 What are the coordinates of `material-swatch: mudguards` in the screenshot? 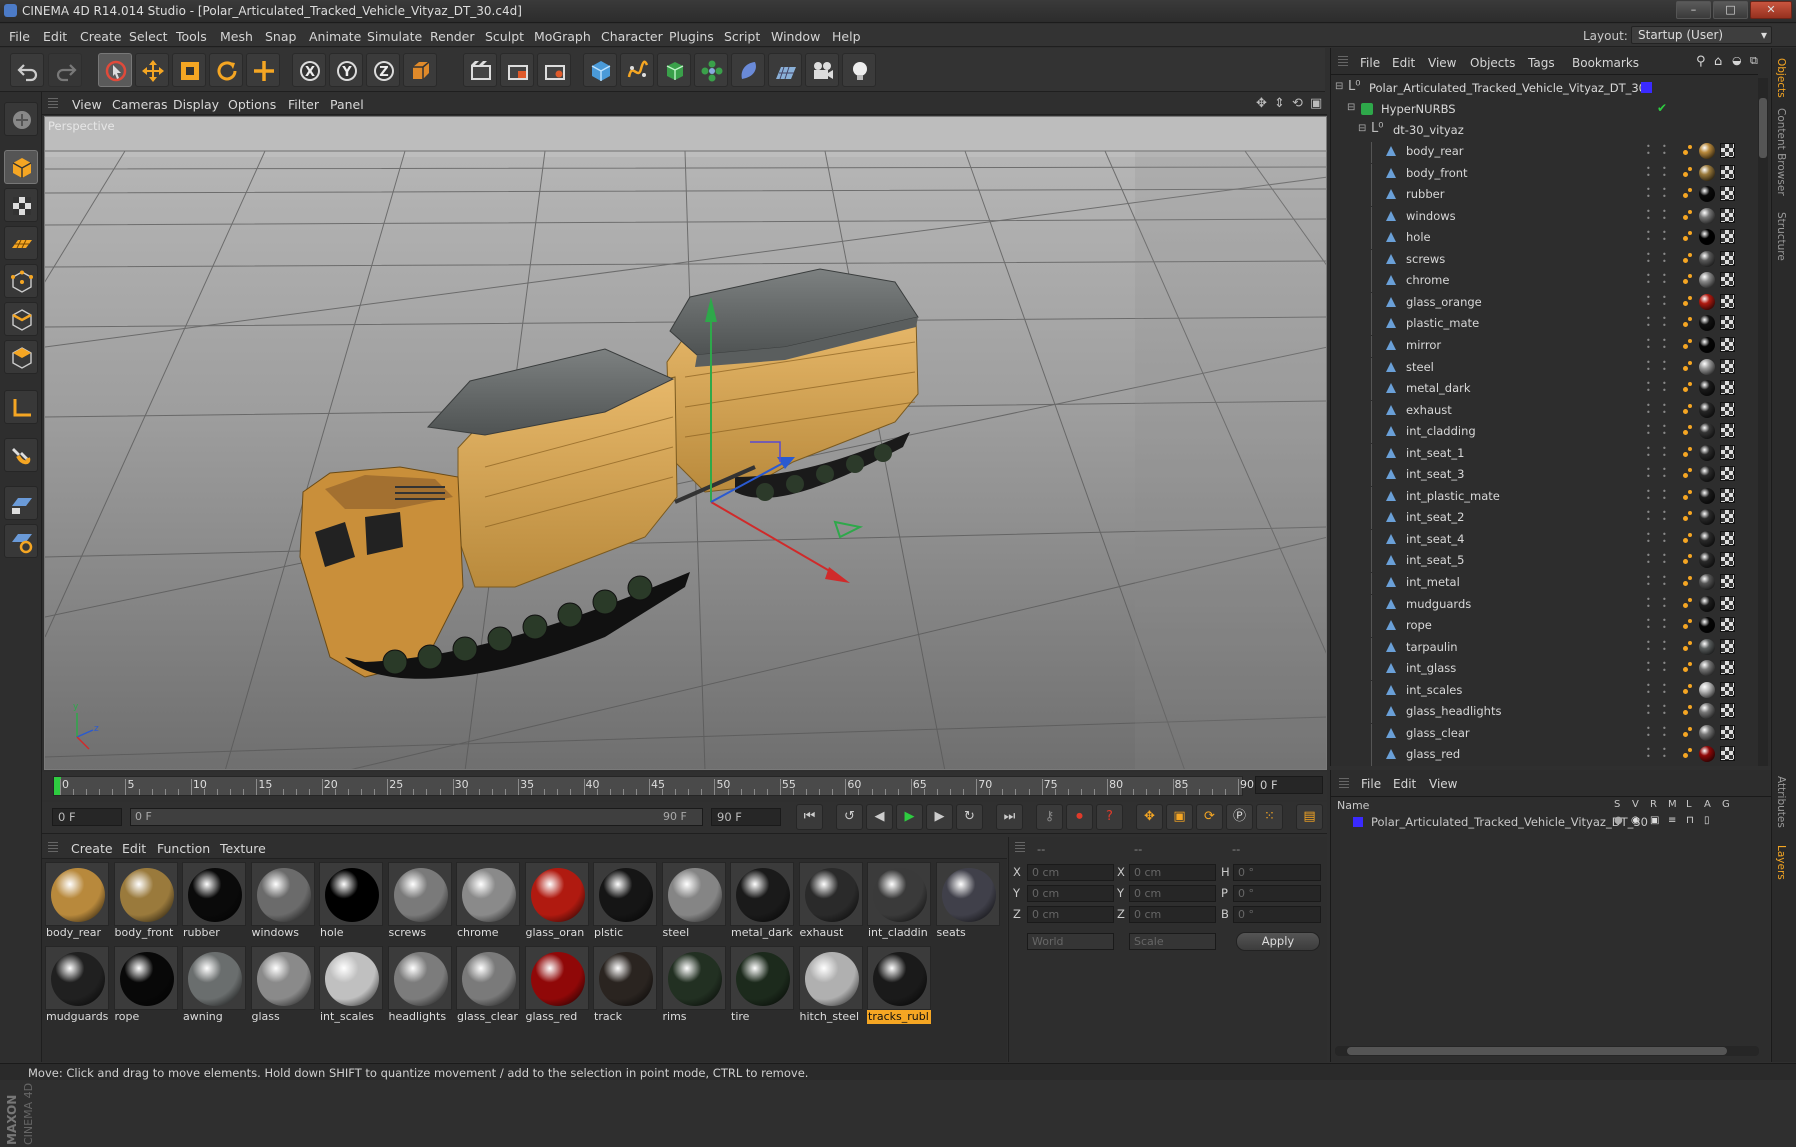 It's located at (77, 985).